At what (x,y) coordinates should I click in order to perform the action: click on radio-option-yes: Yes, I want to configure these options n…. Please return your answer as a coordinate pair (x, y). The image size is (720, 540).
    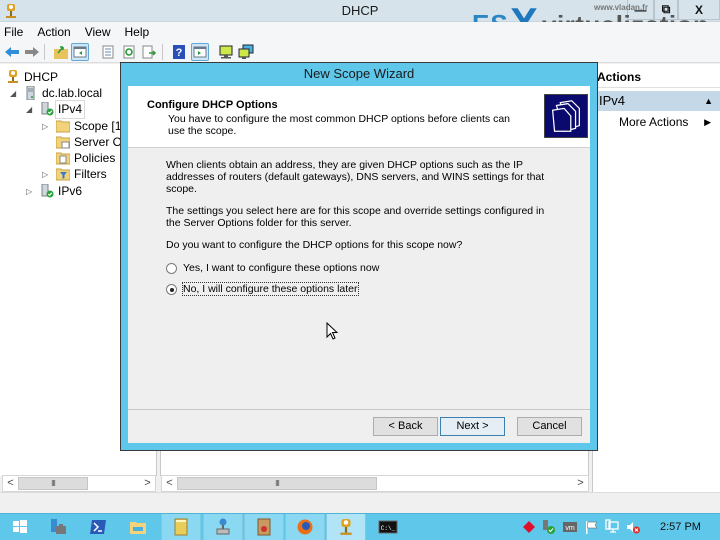
    Looking at the image, I should click on (272, 268).